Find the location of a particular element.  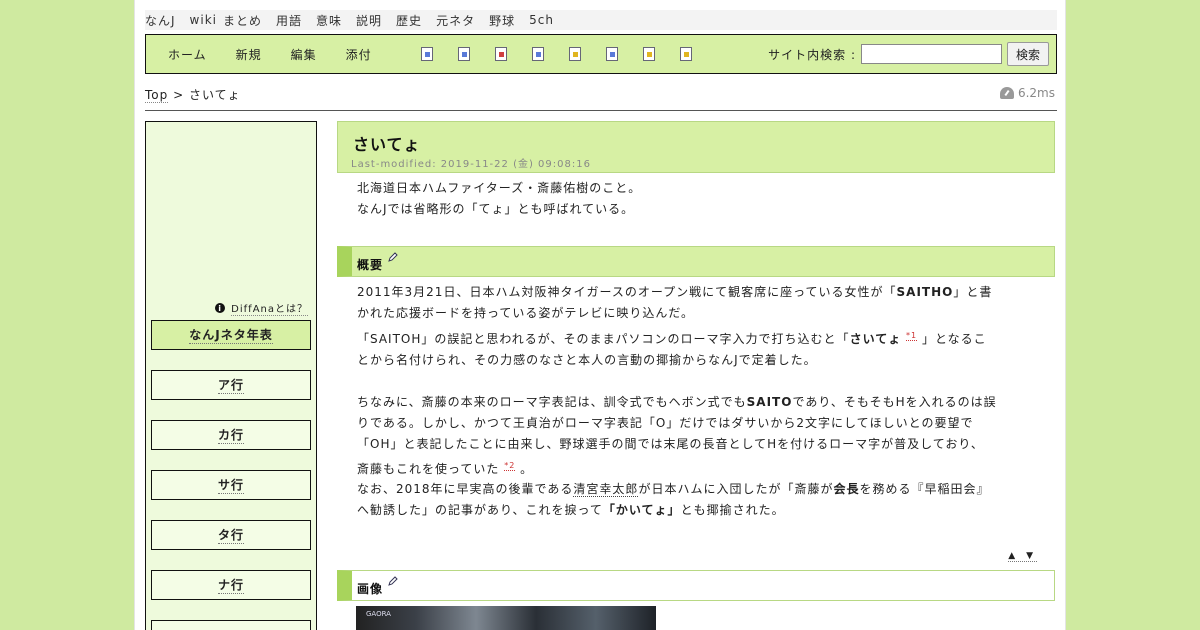

lock-icon is located at coordinates (574, 54).